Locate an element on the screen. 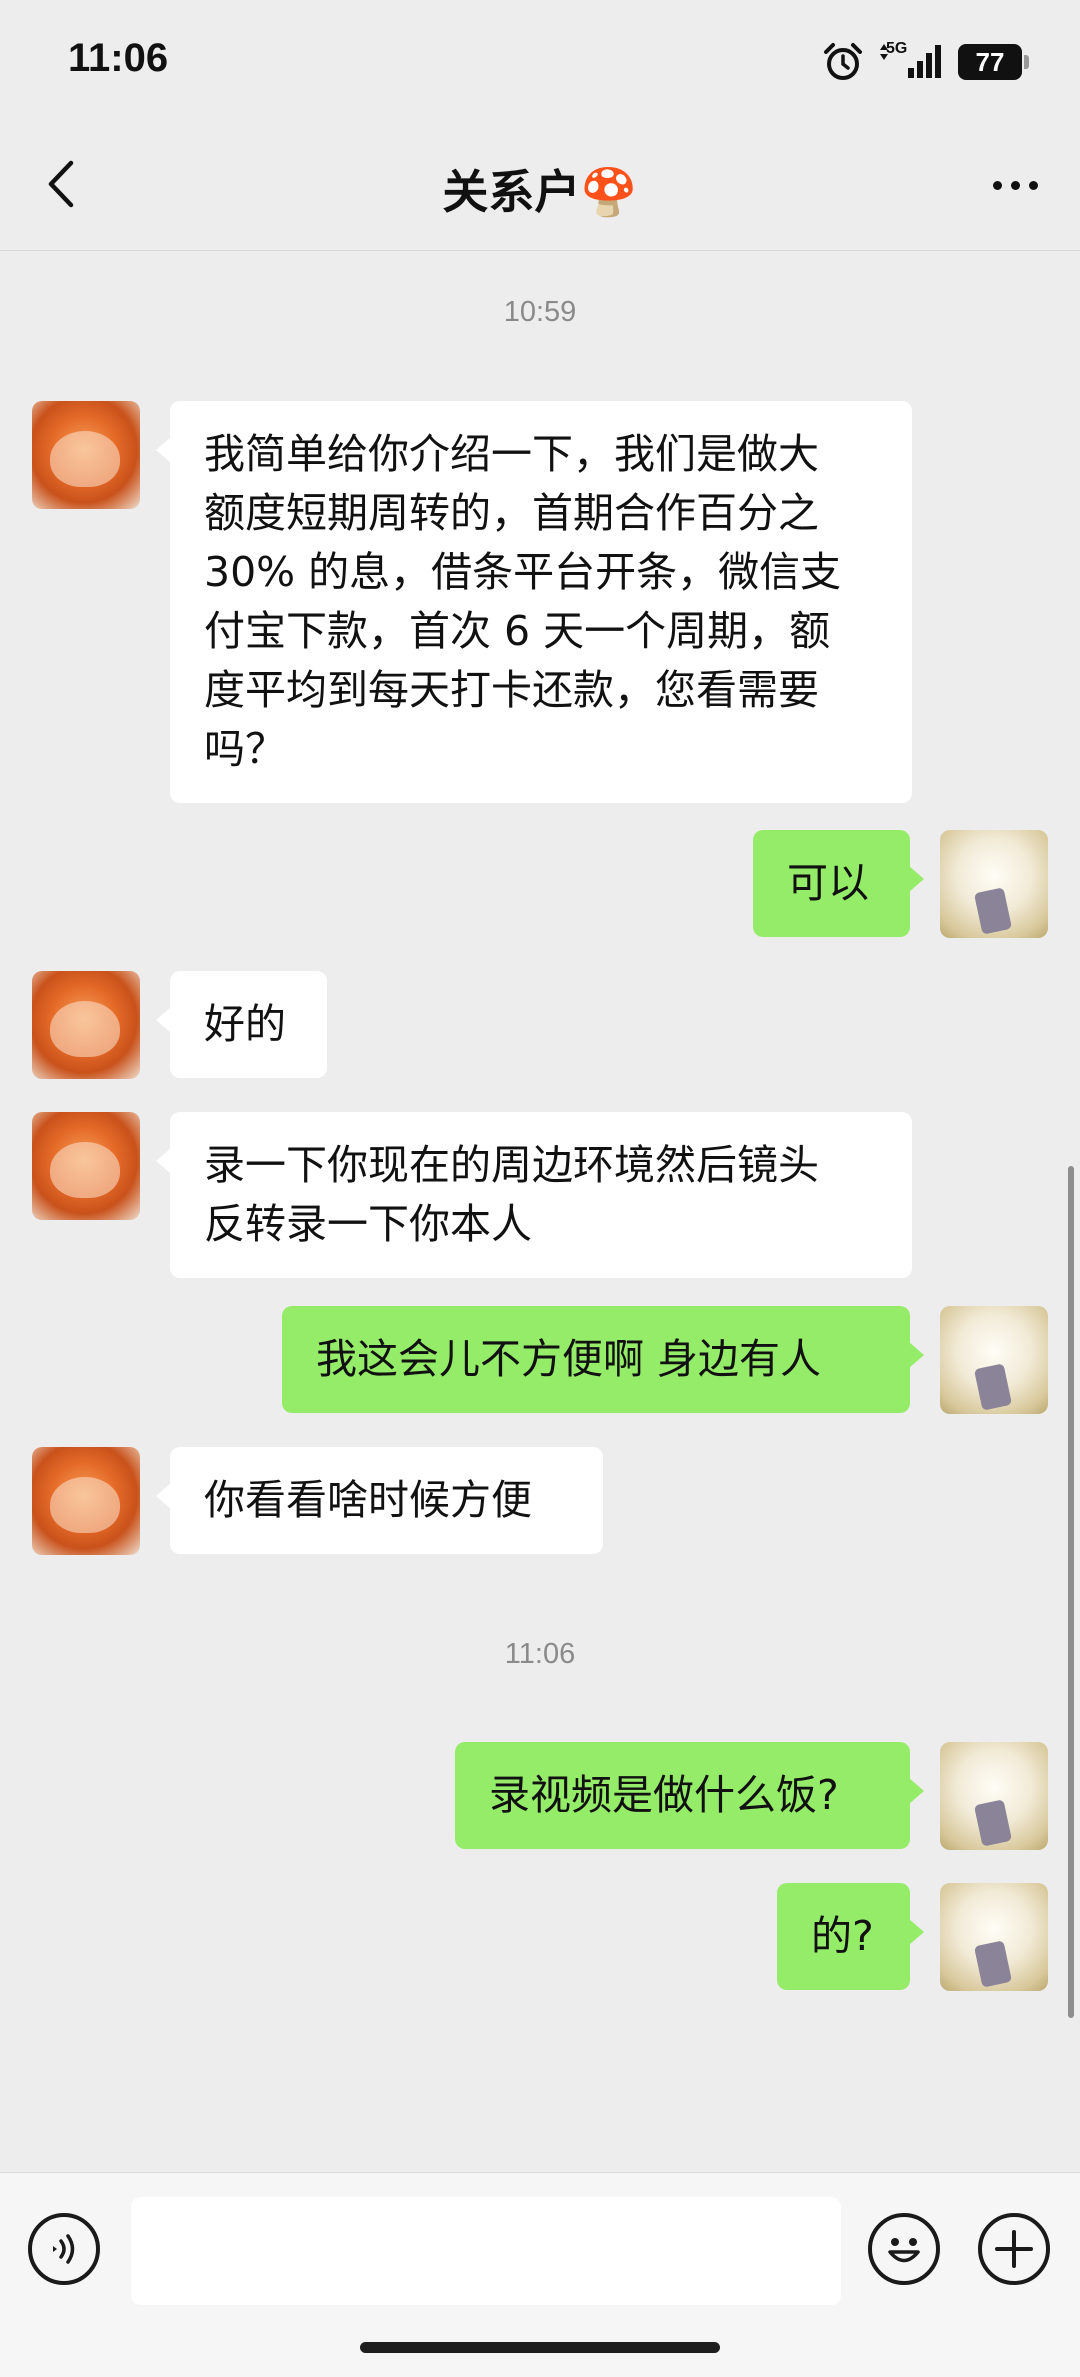 Image resolution: width=1080 pixels, height=2377 pixels. sent-message-bubble: 录视频是做什么饭? is located at coordinates (689, 1795).